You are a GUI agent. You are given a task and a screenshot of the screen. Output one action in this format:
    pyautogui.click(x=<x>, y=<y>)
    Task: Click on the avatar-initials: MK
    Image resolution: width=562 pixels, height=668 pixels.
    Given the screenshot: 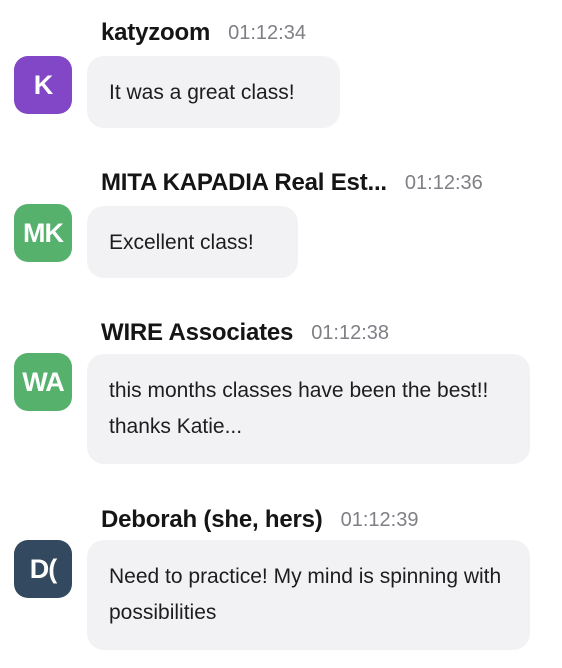 What is the action you would take?
    pyautogui.click(x=43, y=232)
    